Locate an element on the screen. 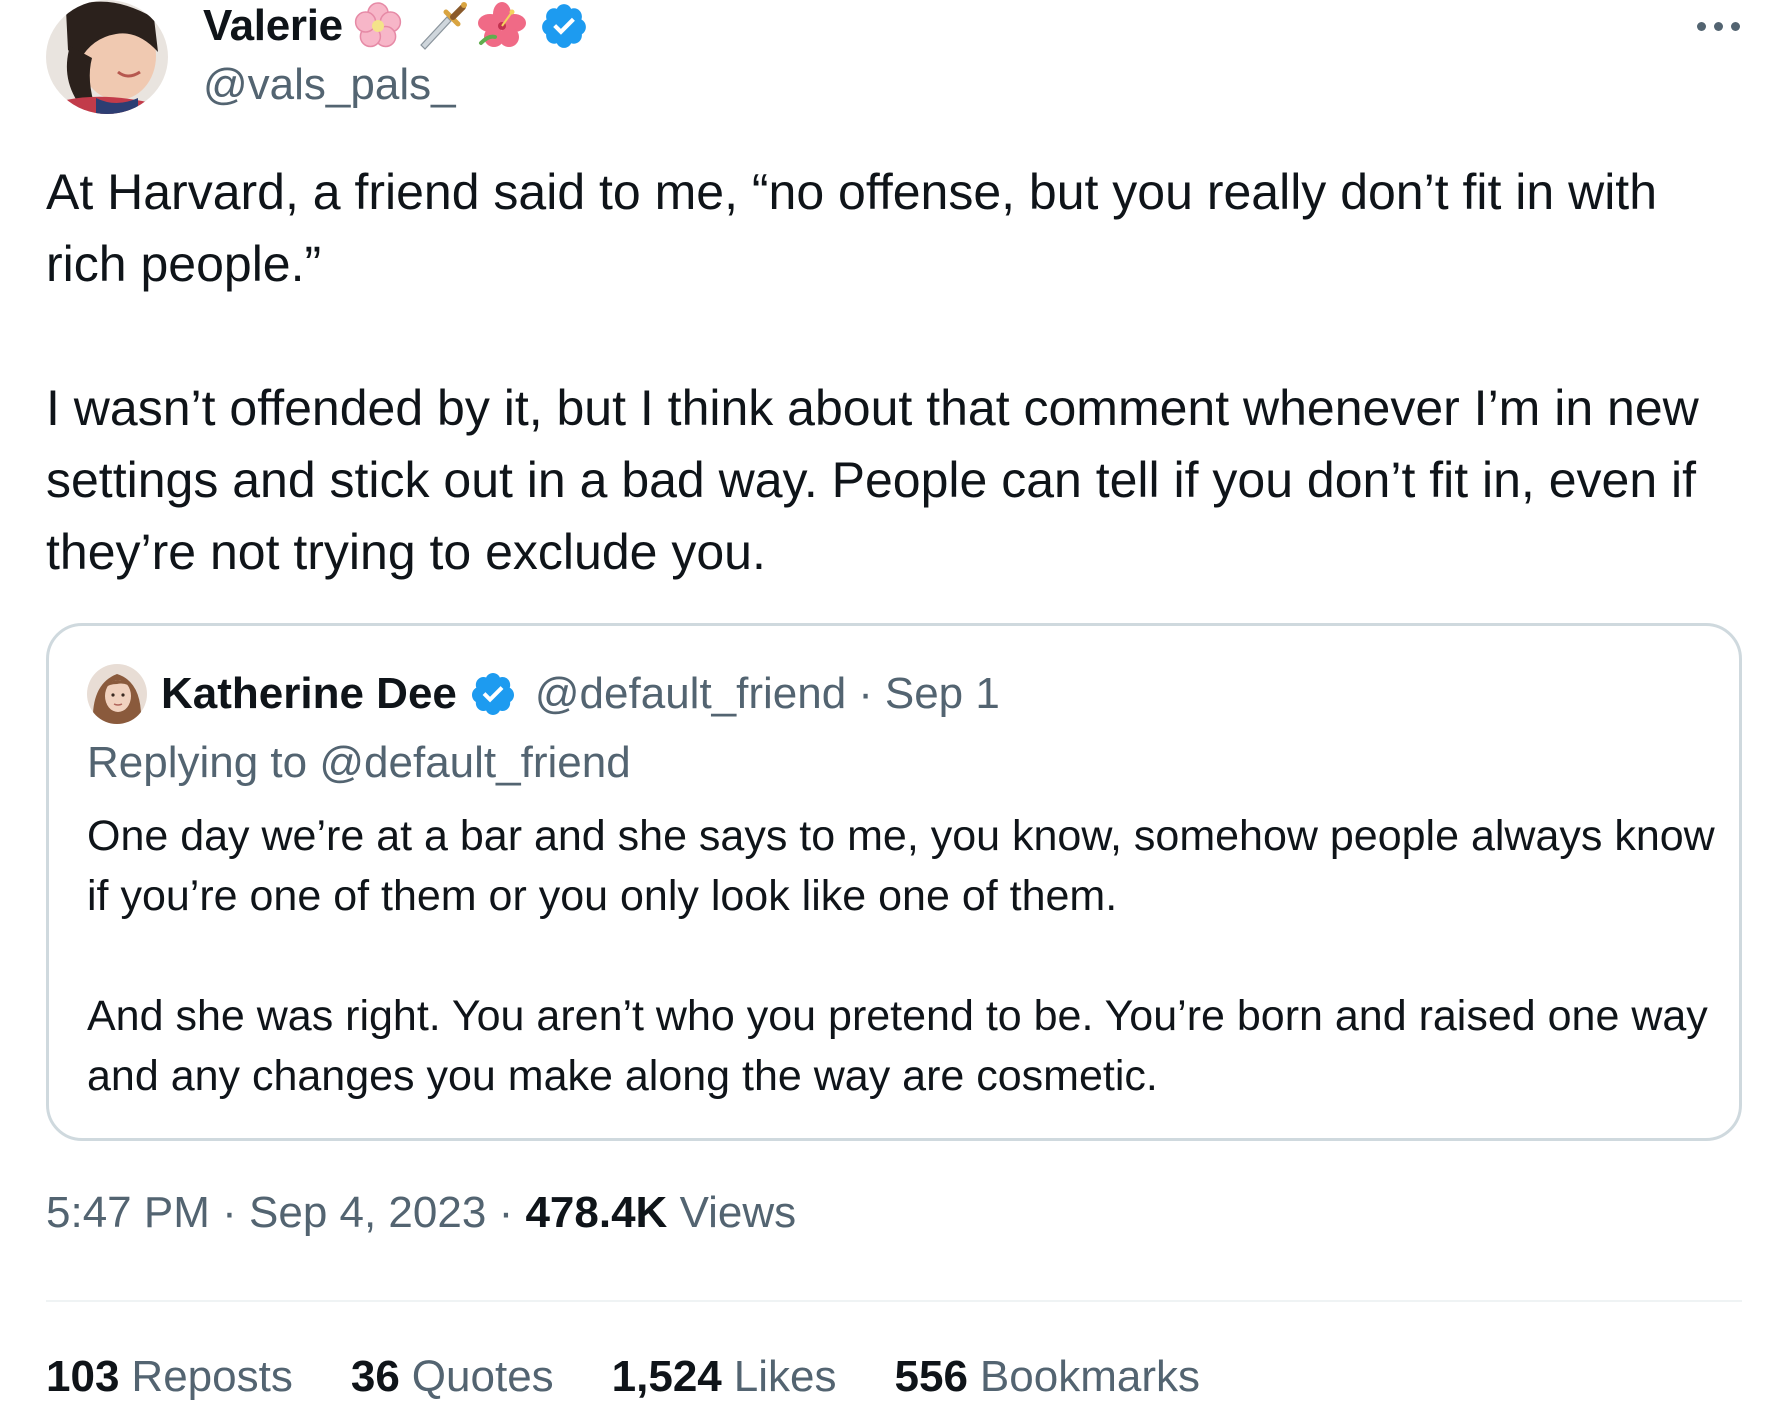 This screenshot has height=1403, width=1772. replying-to-label: Replying to is located at coordinates (197, 762).